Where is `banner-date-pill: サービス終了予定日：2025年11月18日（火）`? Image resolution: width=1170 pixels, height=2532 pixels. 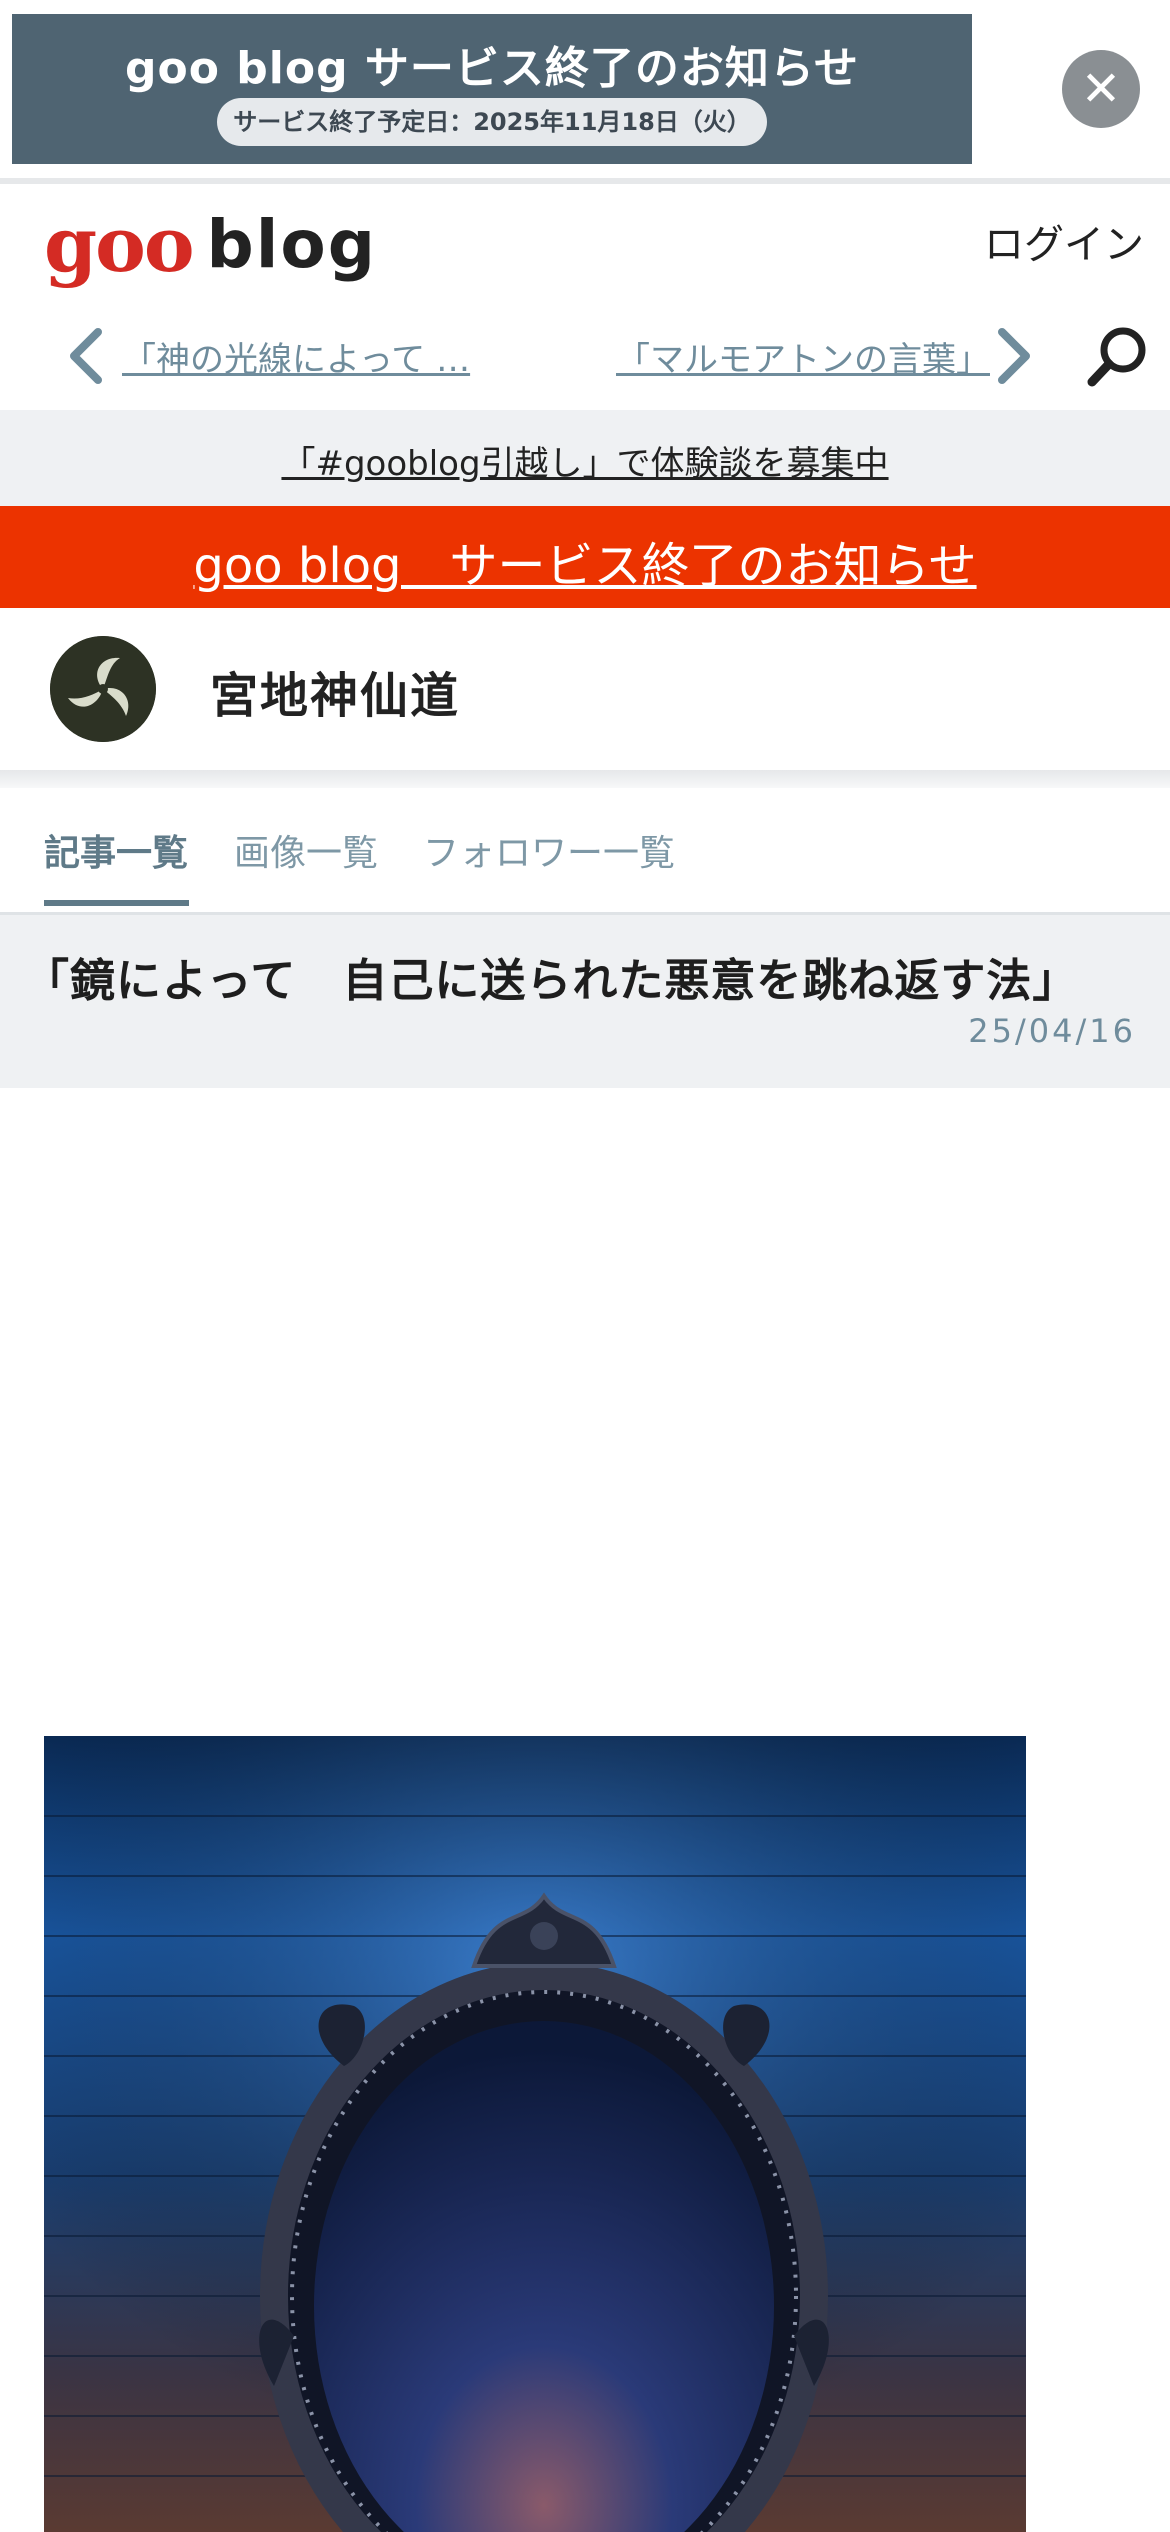
banner-date-pill: サービス終了予定日：2025年11月18日（火） is located at coordinates (492, 122).